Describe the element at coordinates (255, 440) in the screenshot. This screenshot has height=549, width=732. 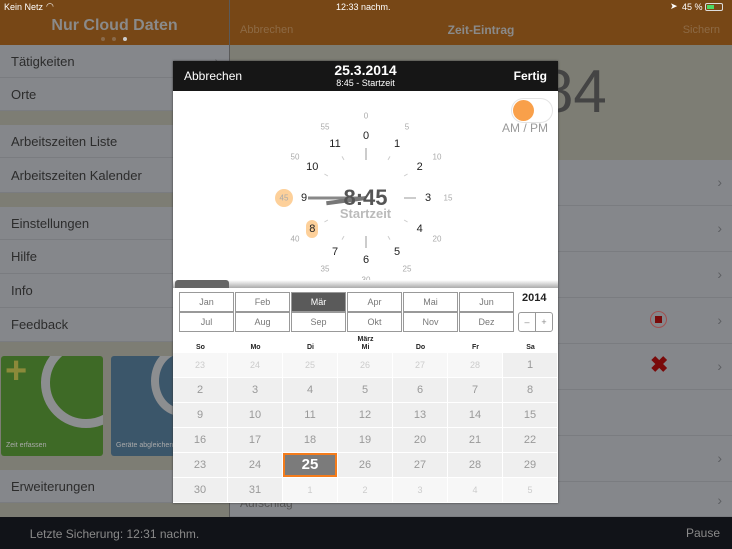
I see `calendar-day: 17` at that location.